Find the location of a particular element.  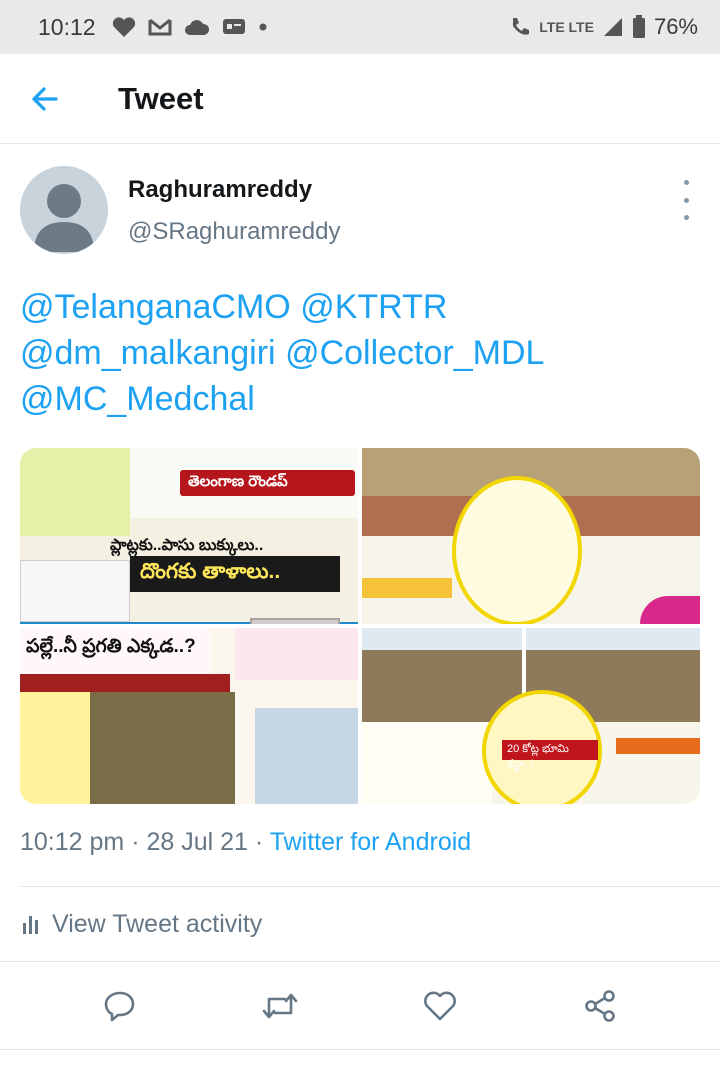

signal-icon is located at coordinates (612, 27).